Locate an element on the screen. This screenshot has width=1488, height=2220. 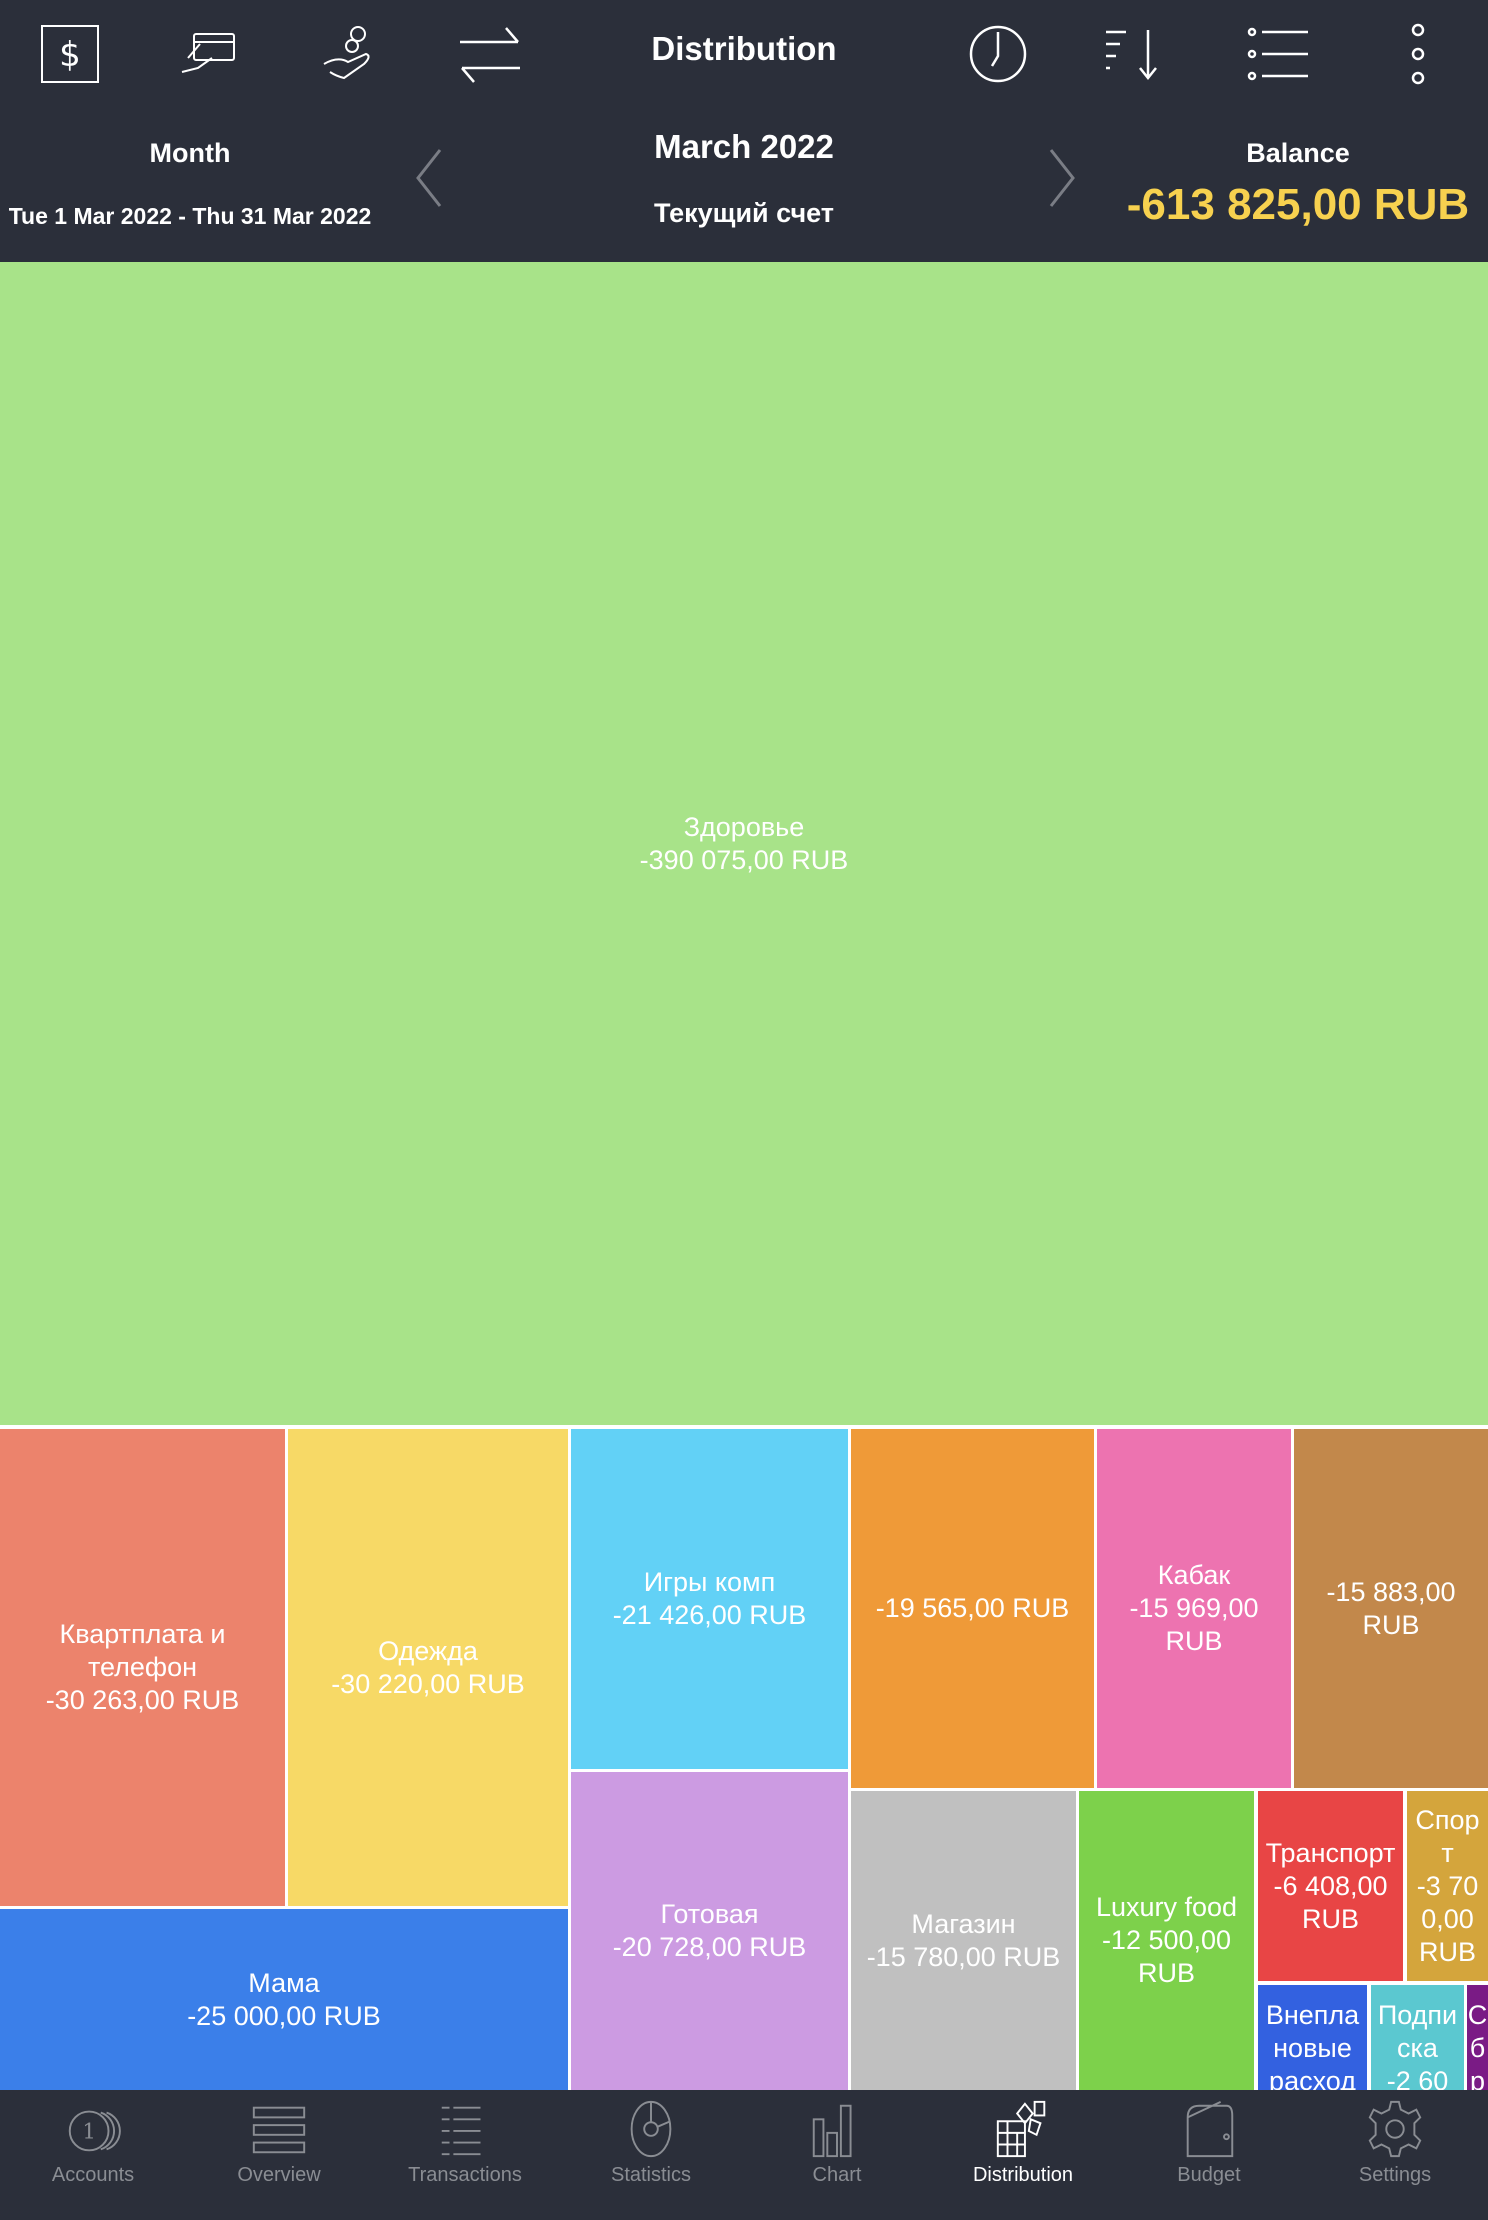
tile-name: Здоровье is located at coordinates (744, 826).